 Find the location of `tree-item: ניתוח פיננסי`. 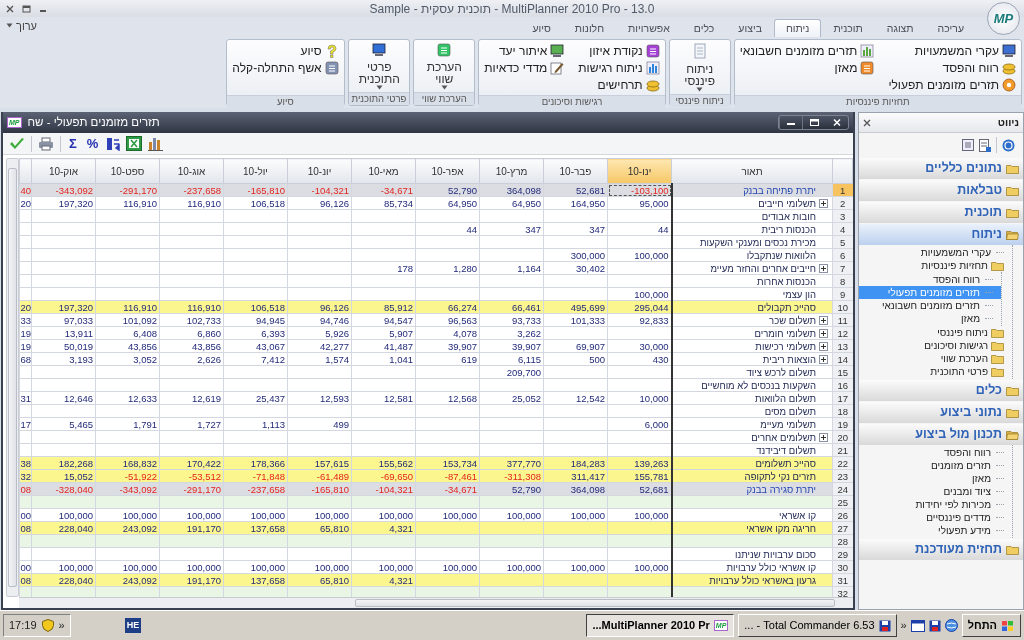

tree-item: ניתוח פיננסי is located at coordinates (935, 332).